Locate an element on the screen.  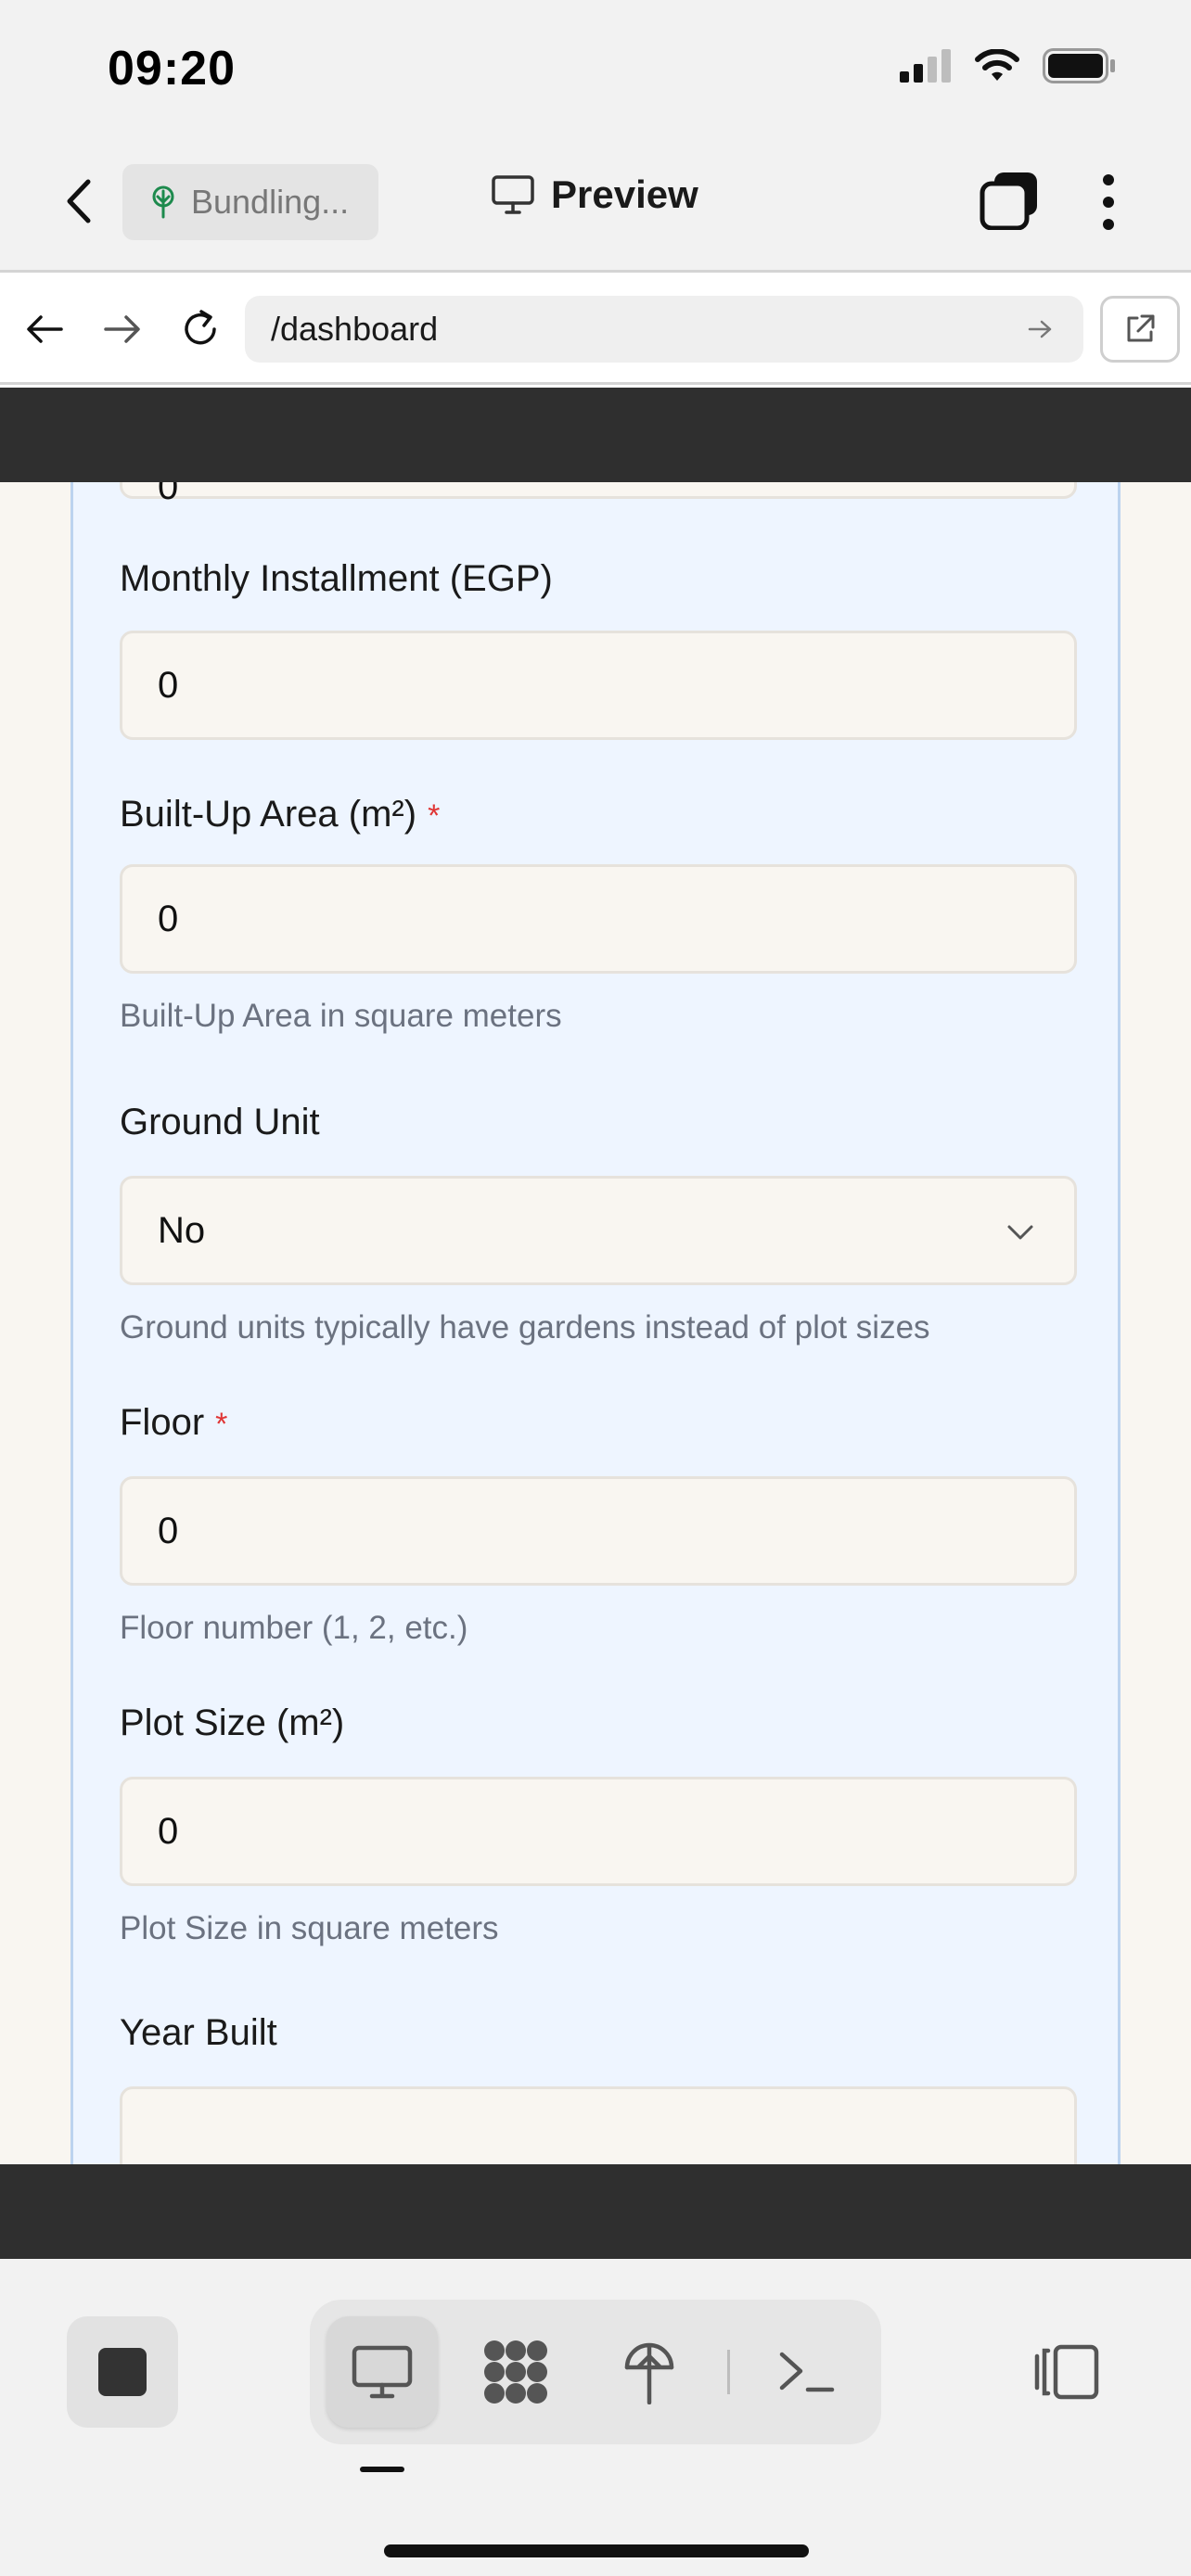
monthly-installment-input: 0 is located at coordinates (598, 685).